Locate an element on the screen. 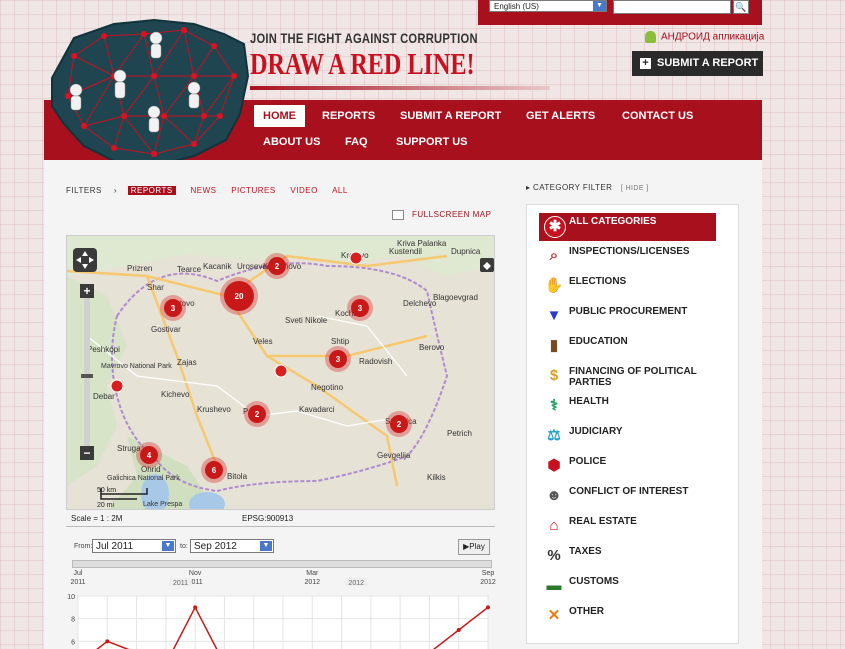 This screenshot has width=845, height=649. stop-sign-icon: ⬢ is located at coordinates (554, 465).